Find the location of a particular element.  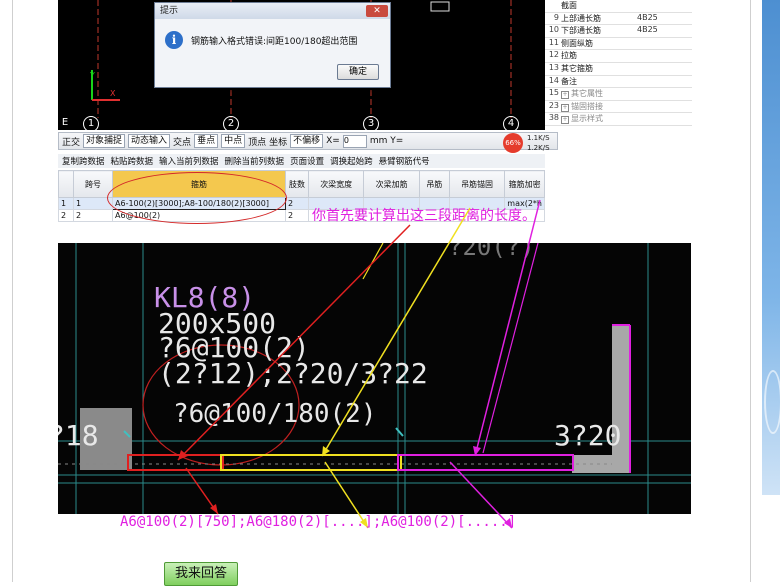

grid-number-4: 4 is located at coordinates (511, 123).